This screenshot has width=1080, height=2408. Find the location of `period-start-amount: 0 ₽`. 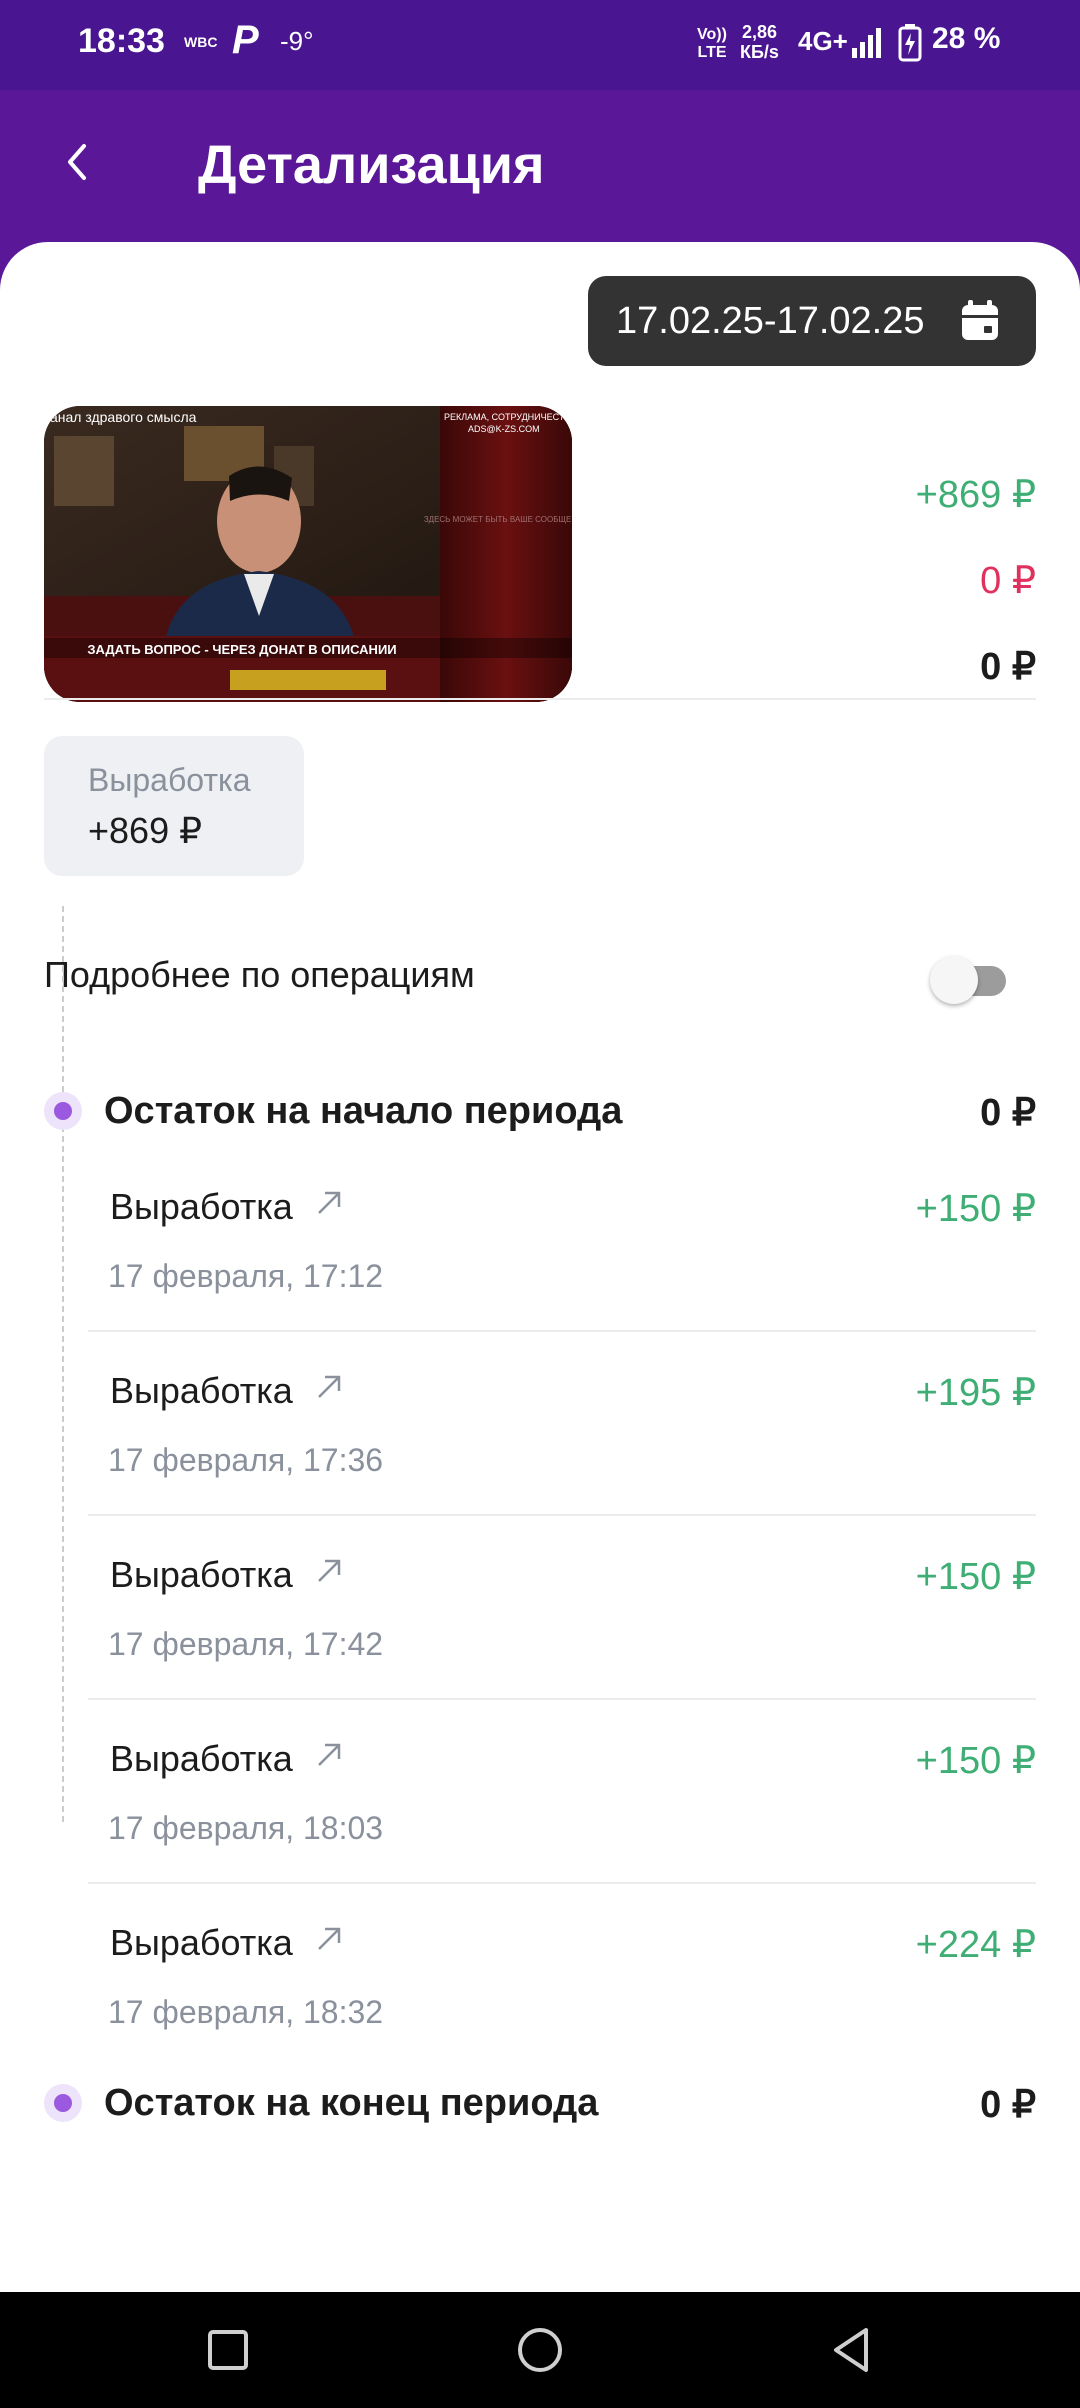

period-start-amount: 0 ₽ is located at coordinates (1008, 1113).